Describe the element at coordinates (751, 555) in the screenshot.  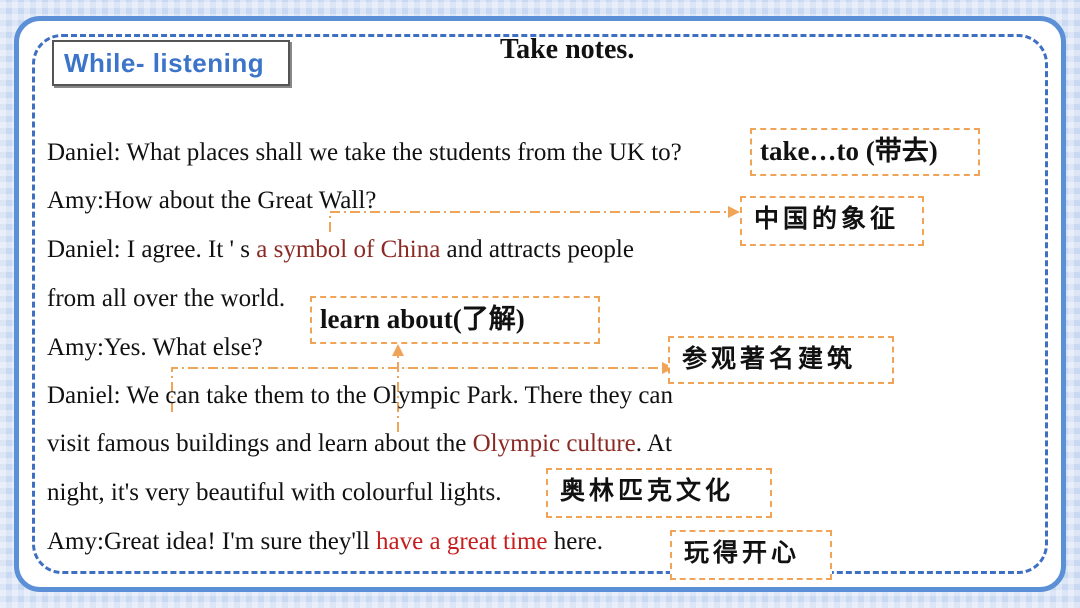
I see `note-great-time: 玩得开心` at that location.